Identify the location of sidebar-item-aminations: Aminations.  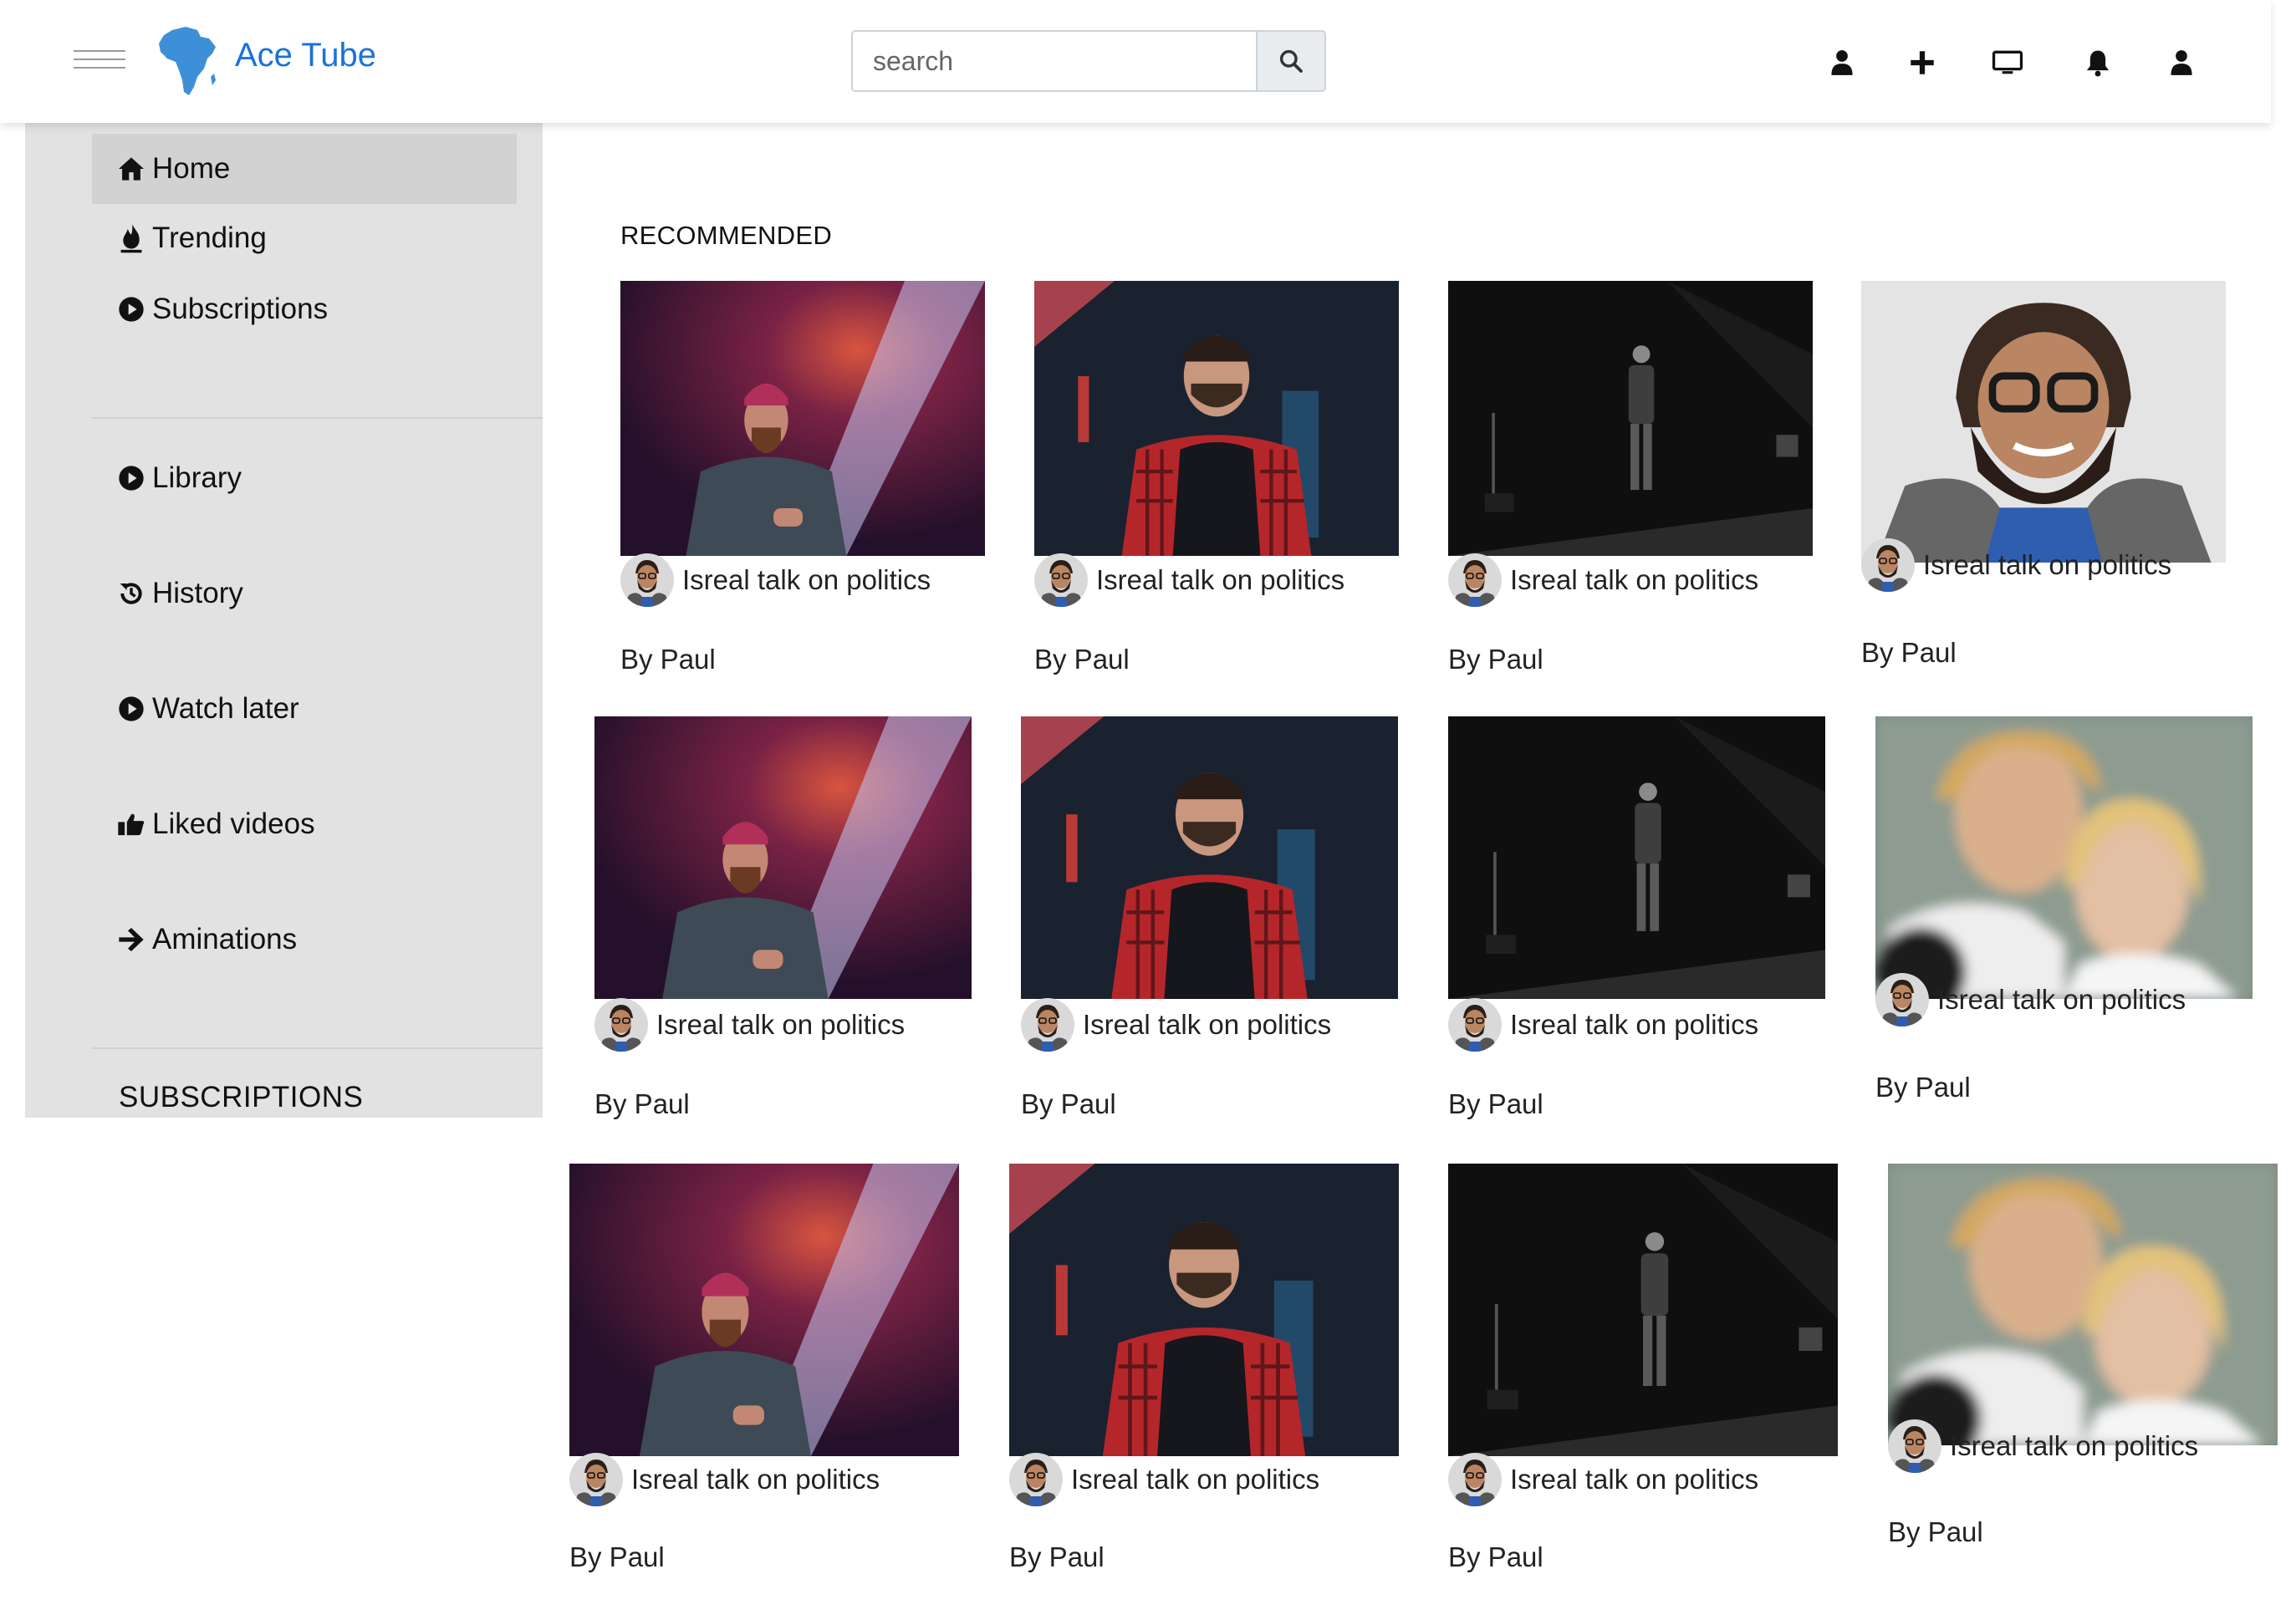
(194, 940).